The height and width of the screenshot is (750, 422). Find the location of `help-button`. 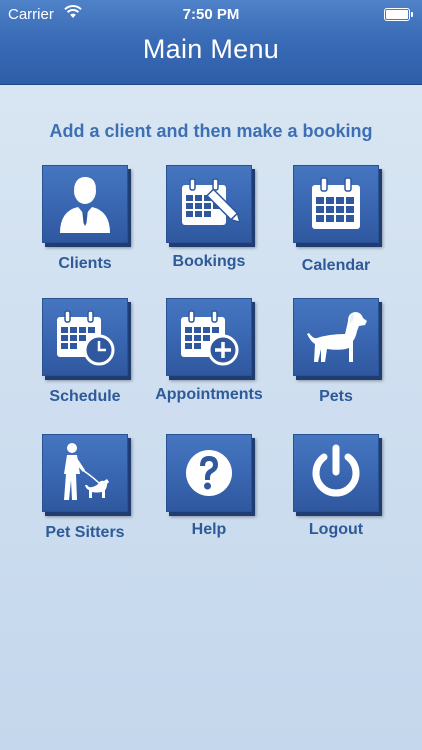

help-button is located at coordinates (209, 473).